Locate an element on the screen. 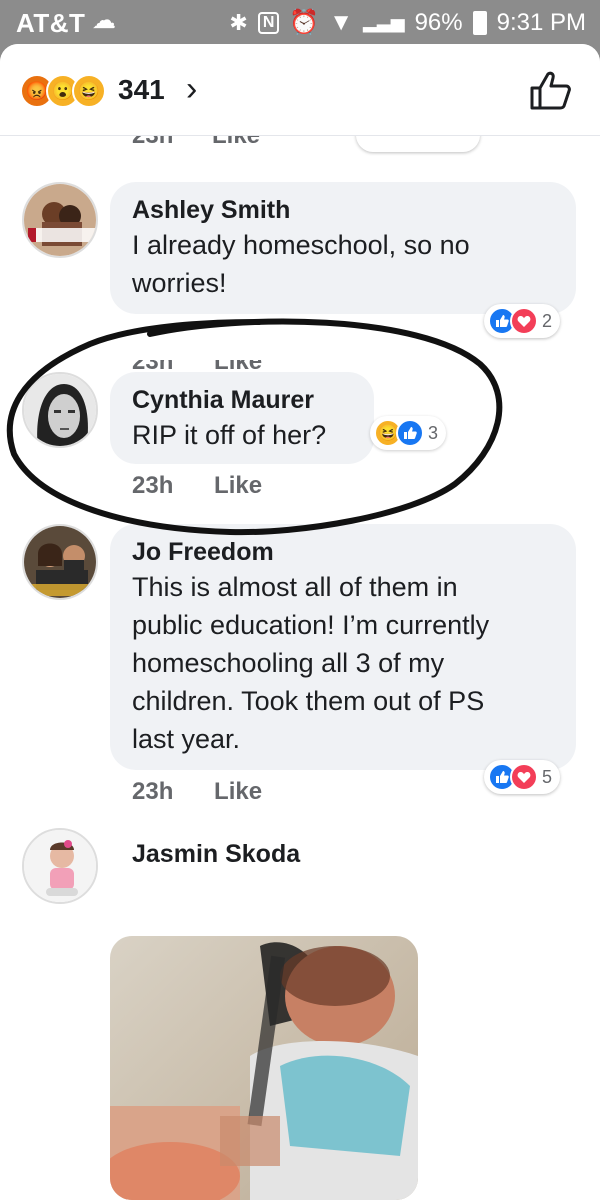  carrier-label: AT&T is located at coordinates (51, 23).